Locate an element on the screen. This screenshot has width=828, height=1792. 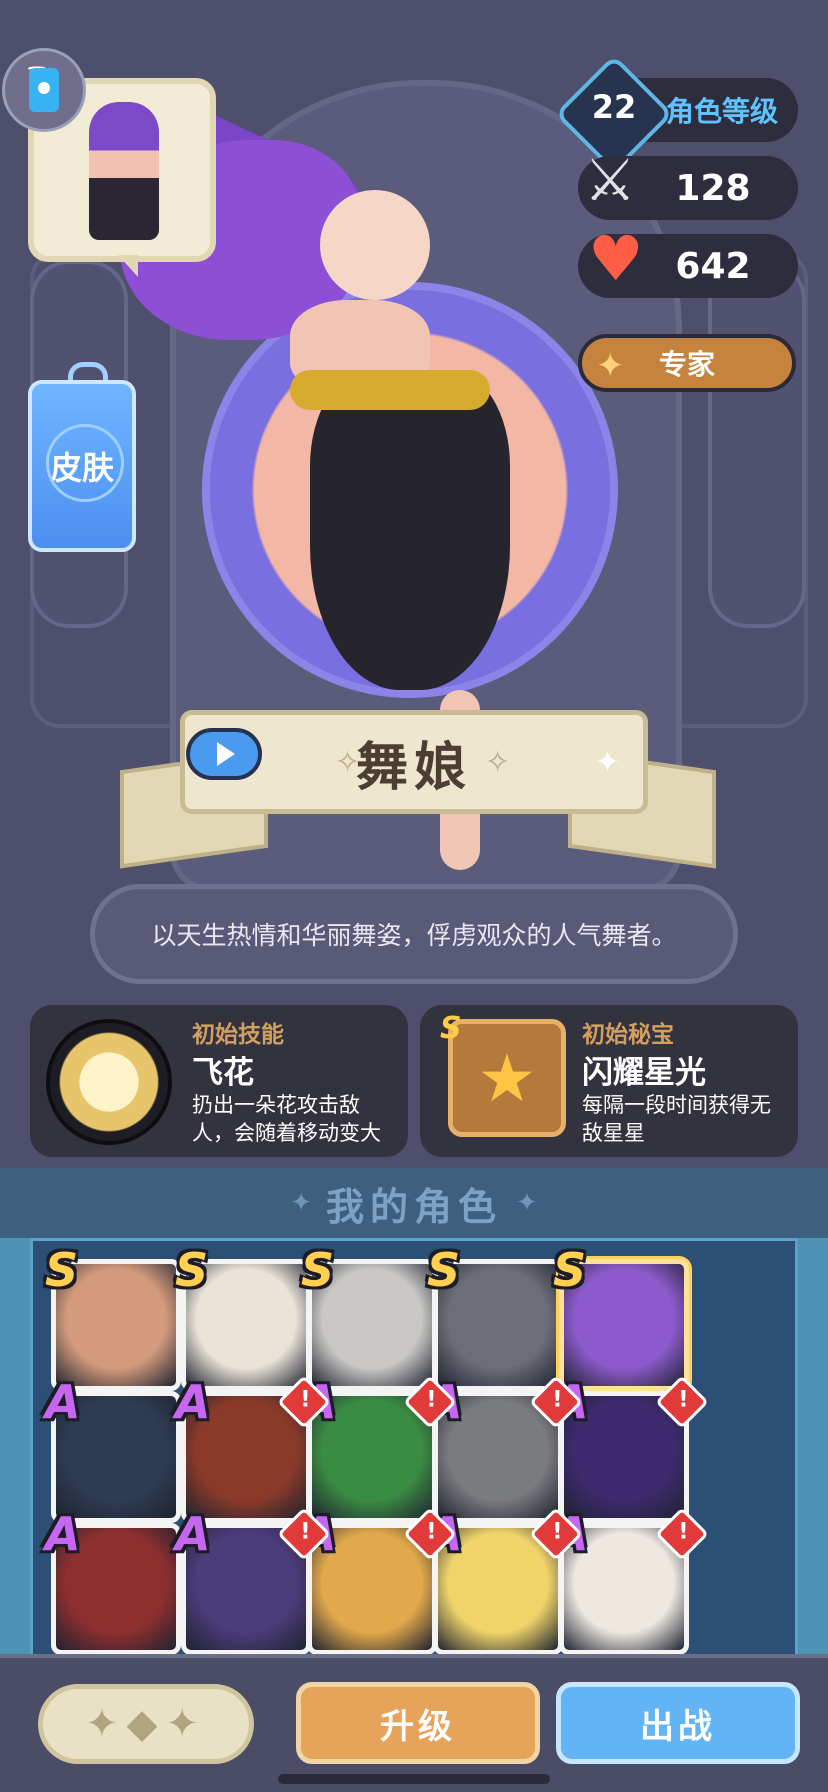
character-description: 以天生热情和华丽舞姿，俘虏观众的人气舞者。 is located at coordinates (414, 934).